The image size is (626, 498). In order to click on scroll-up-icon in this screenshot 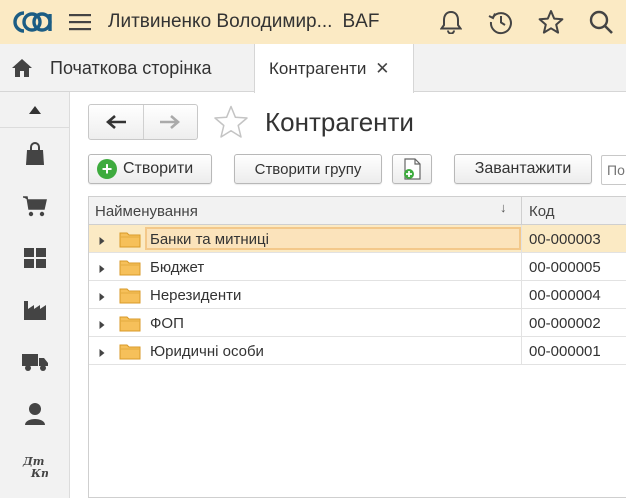, I will do `click(34, 110)`.